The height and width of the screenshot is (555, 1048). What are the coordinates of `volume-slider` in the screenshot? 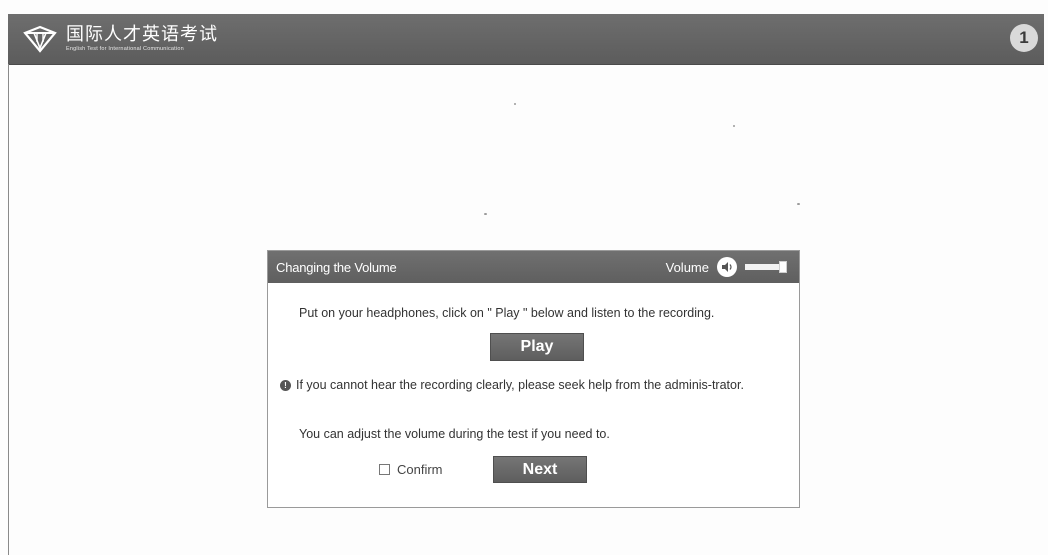 It's located at (766, 267).